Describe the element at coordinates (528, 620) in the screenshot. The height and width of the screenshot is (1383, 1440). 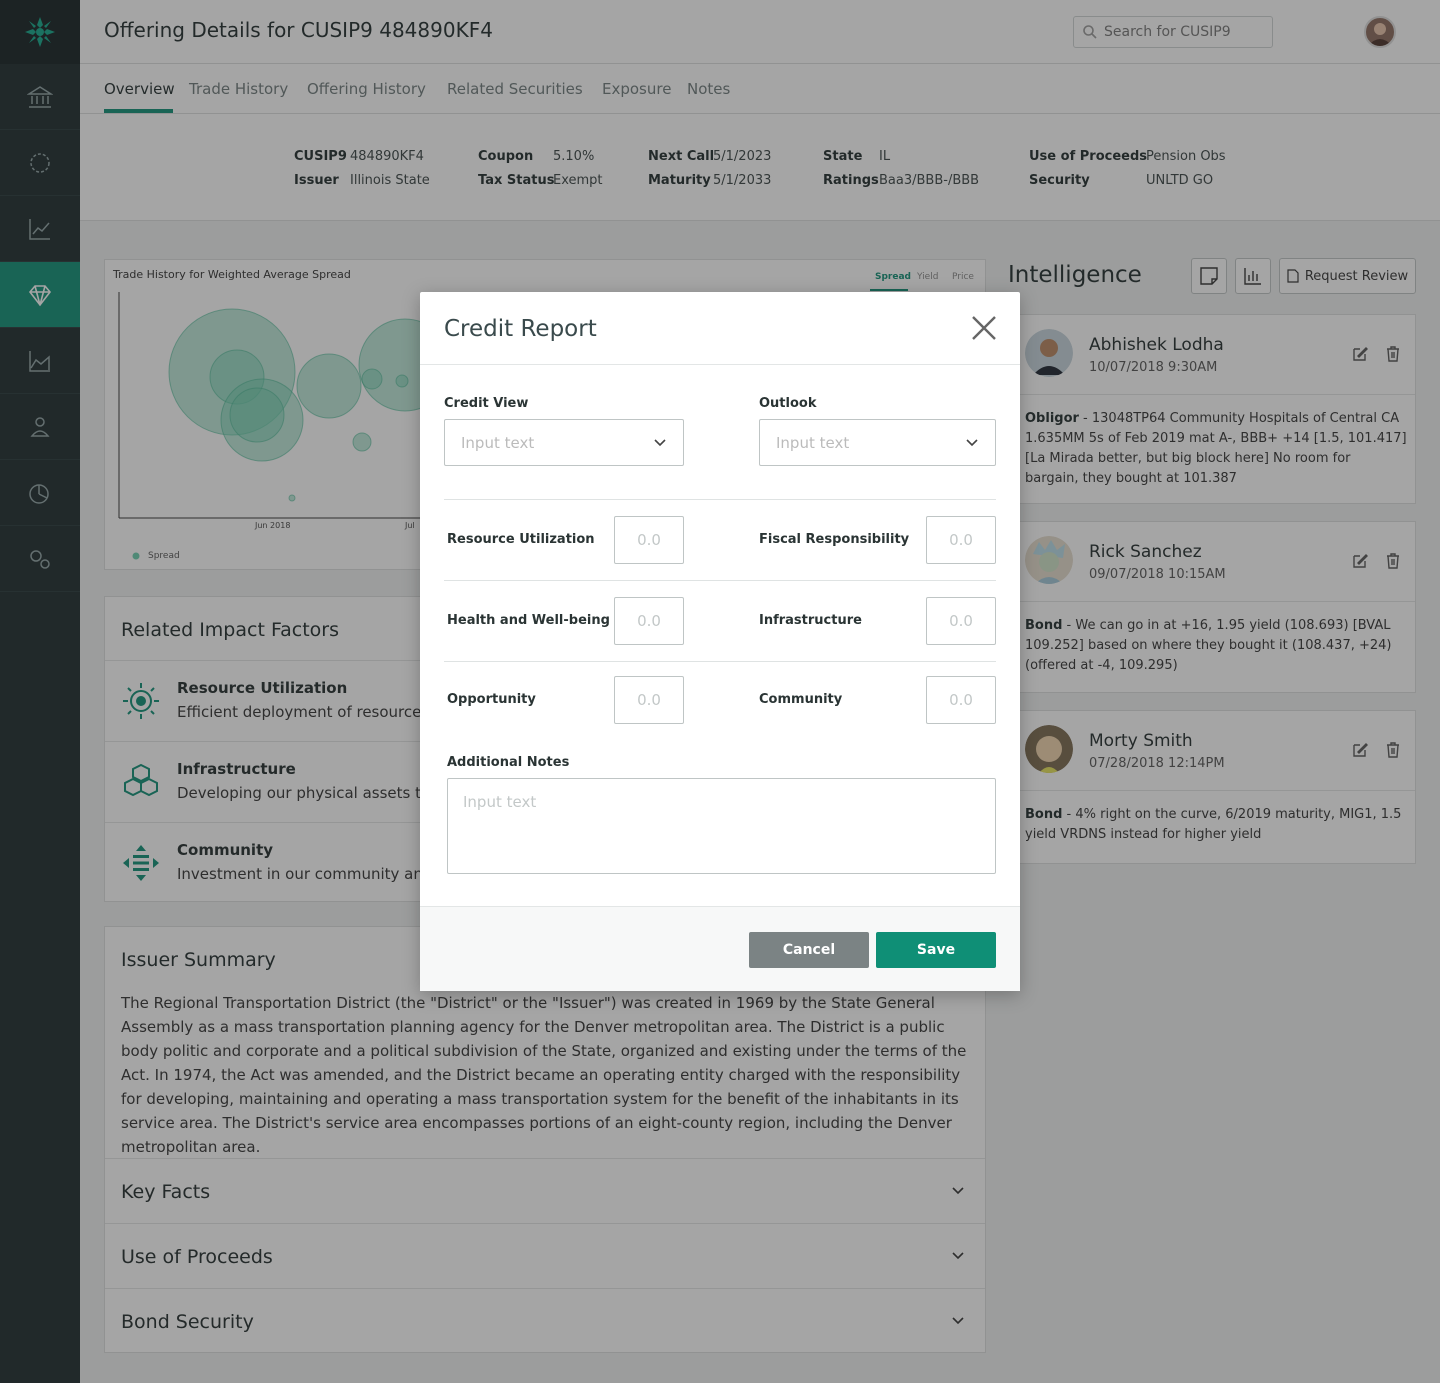
I see `health-wellbeing-label: Health and Well-being` at that location.